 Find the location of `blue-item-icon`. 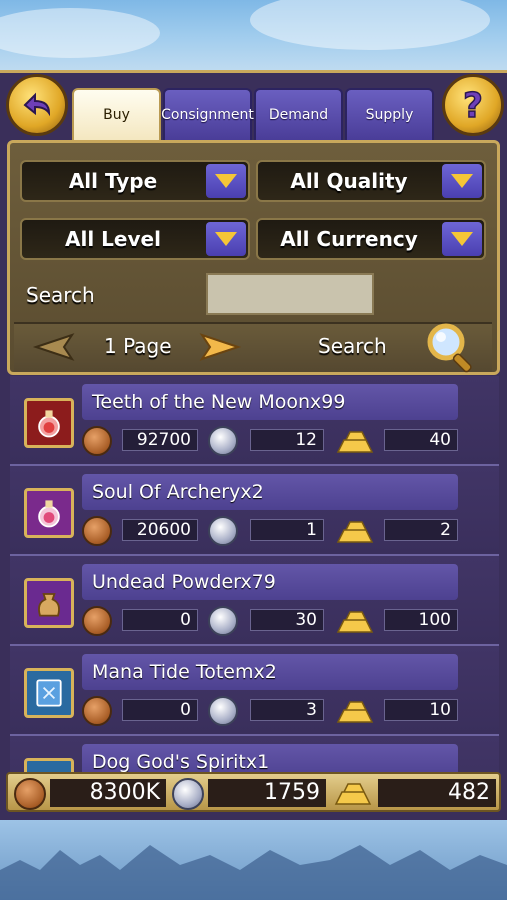

blue-item-icon is located at coordinates (49, 765).